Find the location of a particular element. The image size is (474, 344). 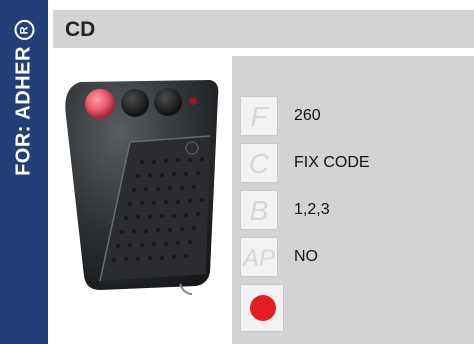

spec-row-code: C FIX CODE is located at coordinates (357, 163).